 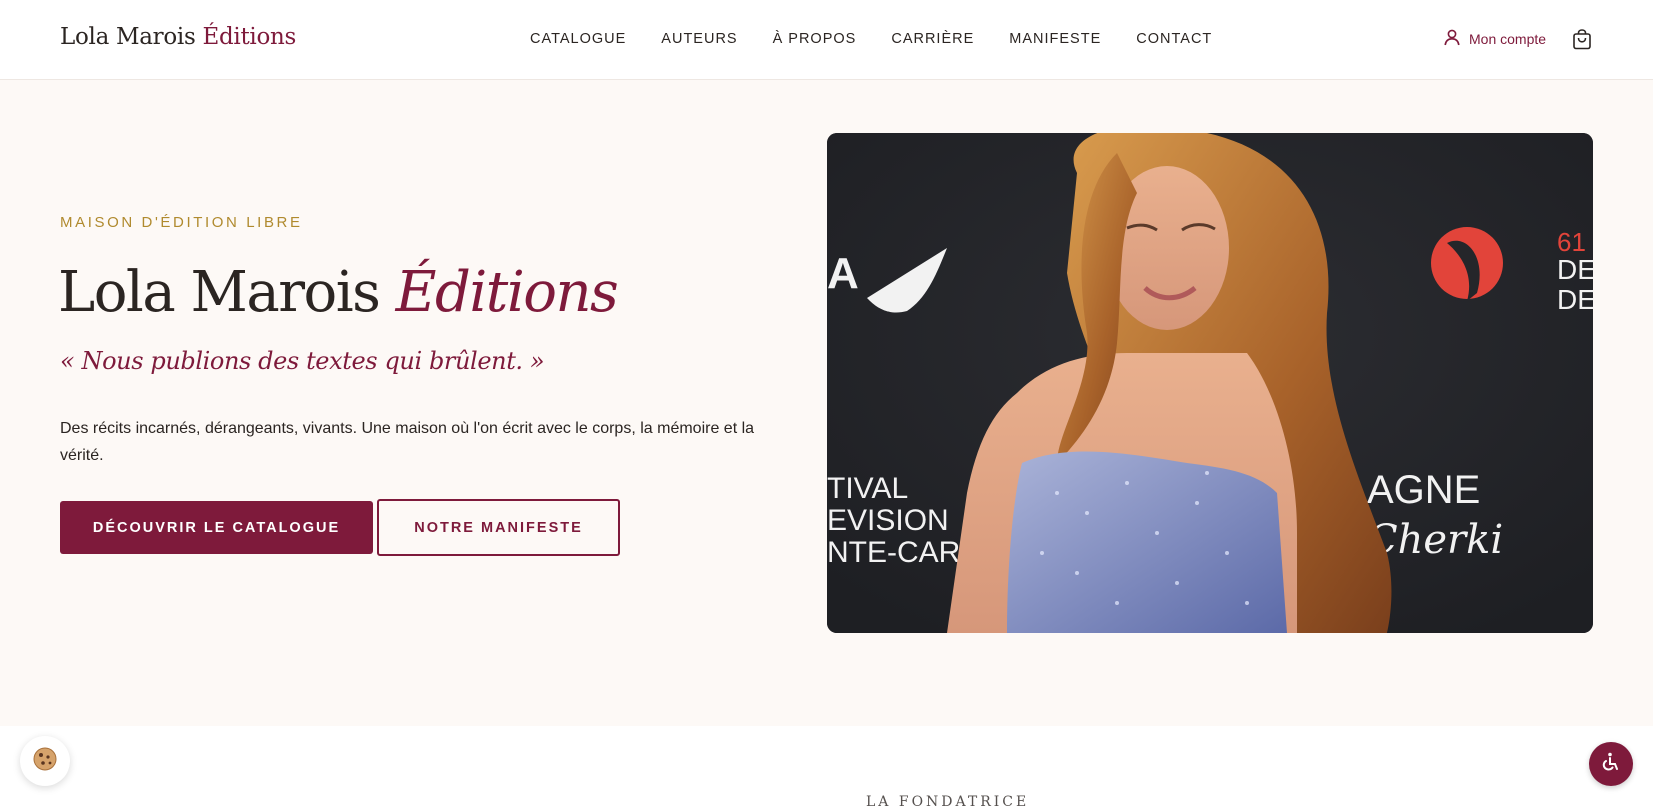 What do you see at coordinates (131, 37) in the screenshot?
I see `logo-main: Lola Marois` at bounding box center [131, 37].